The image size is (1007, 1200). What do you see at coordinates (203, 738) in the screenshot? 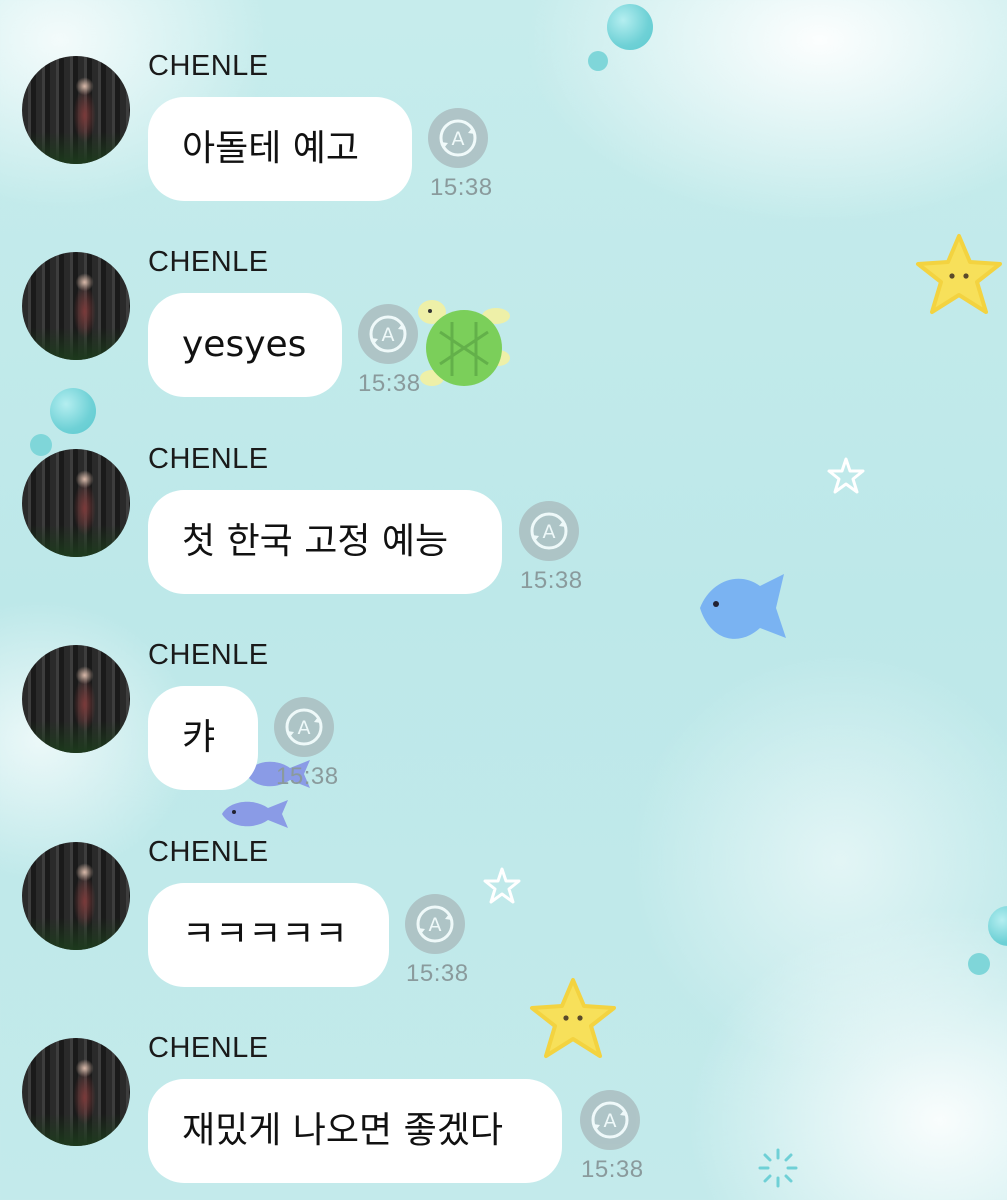
I see `message-bubble: 캬` at bounding box center [203, 738].